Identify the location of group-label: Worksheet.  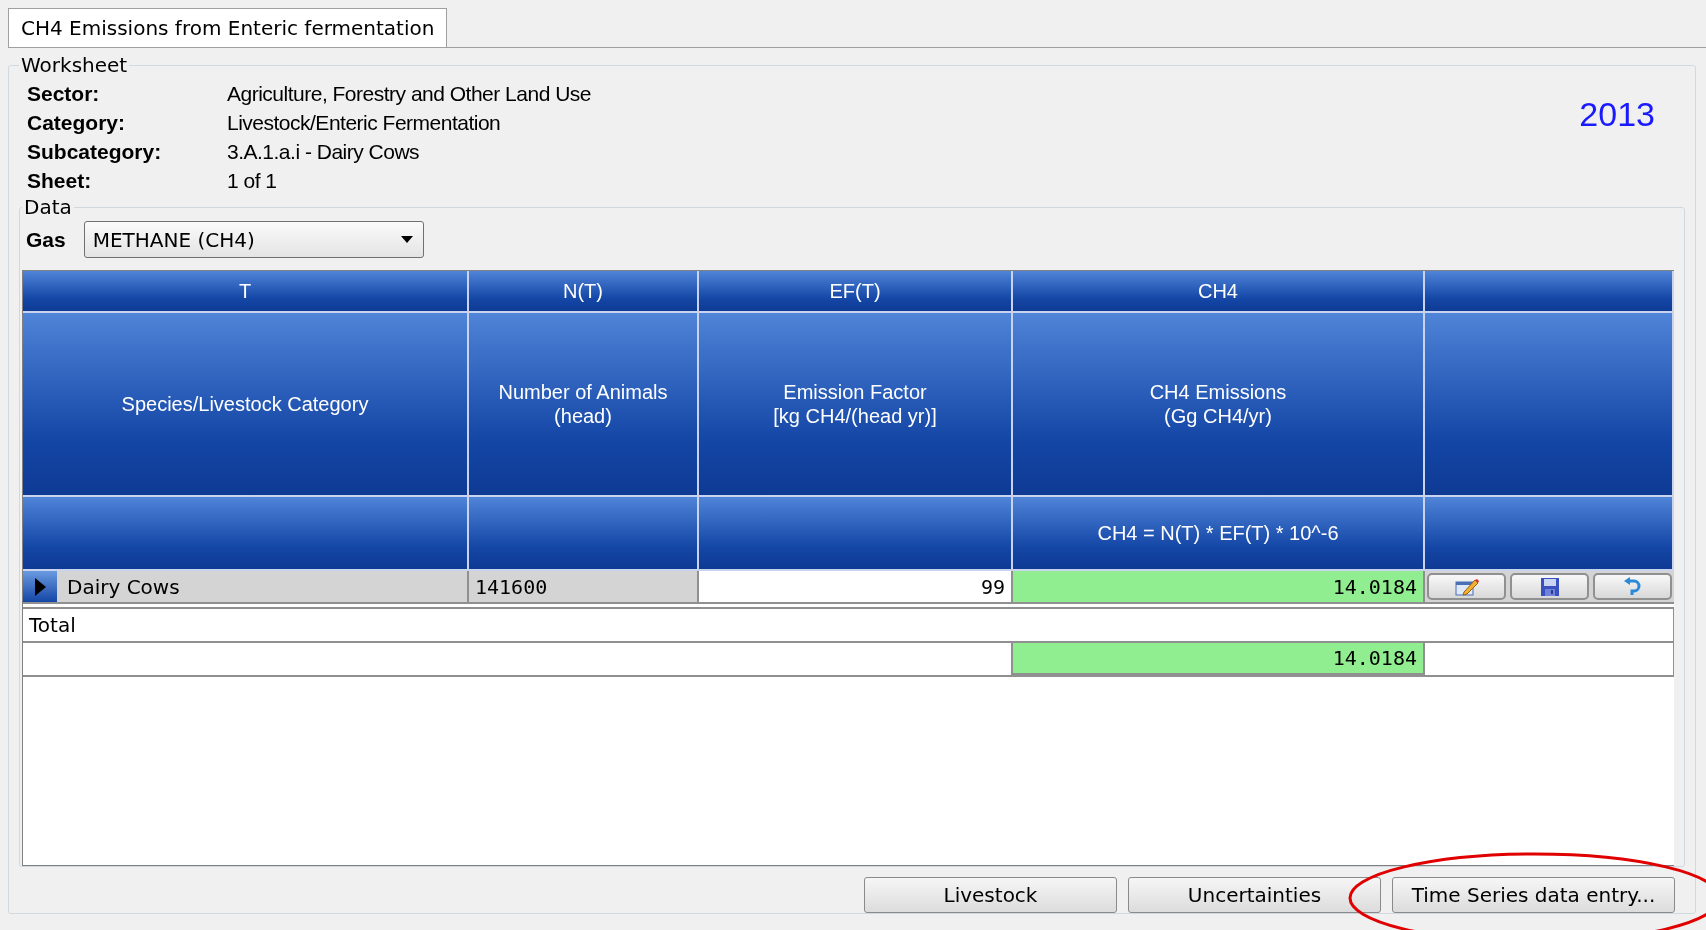
(74, 65).